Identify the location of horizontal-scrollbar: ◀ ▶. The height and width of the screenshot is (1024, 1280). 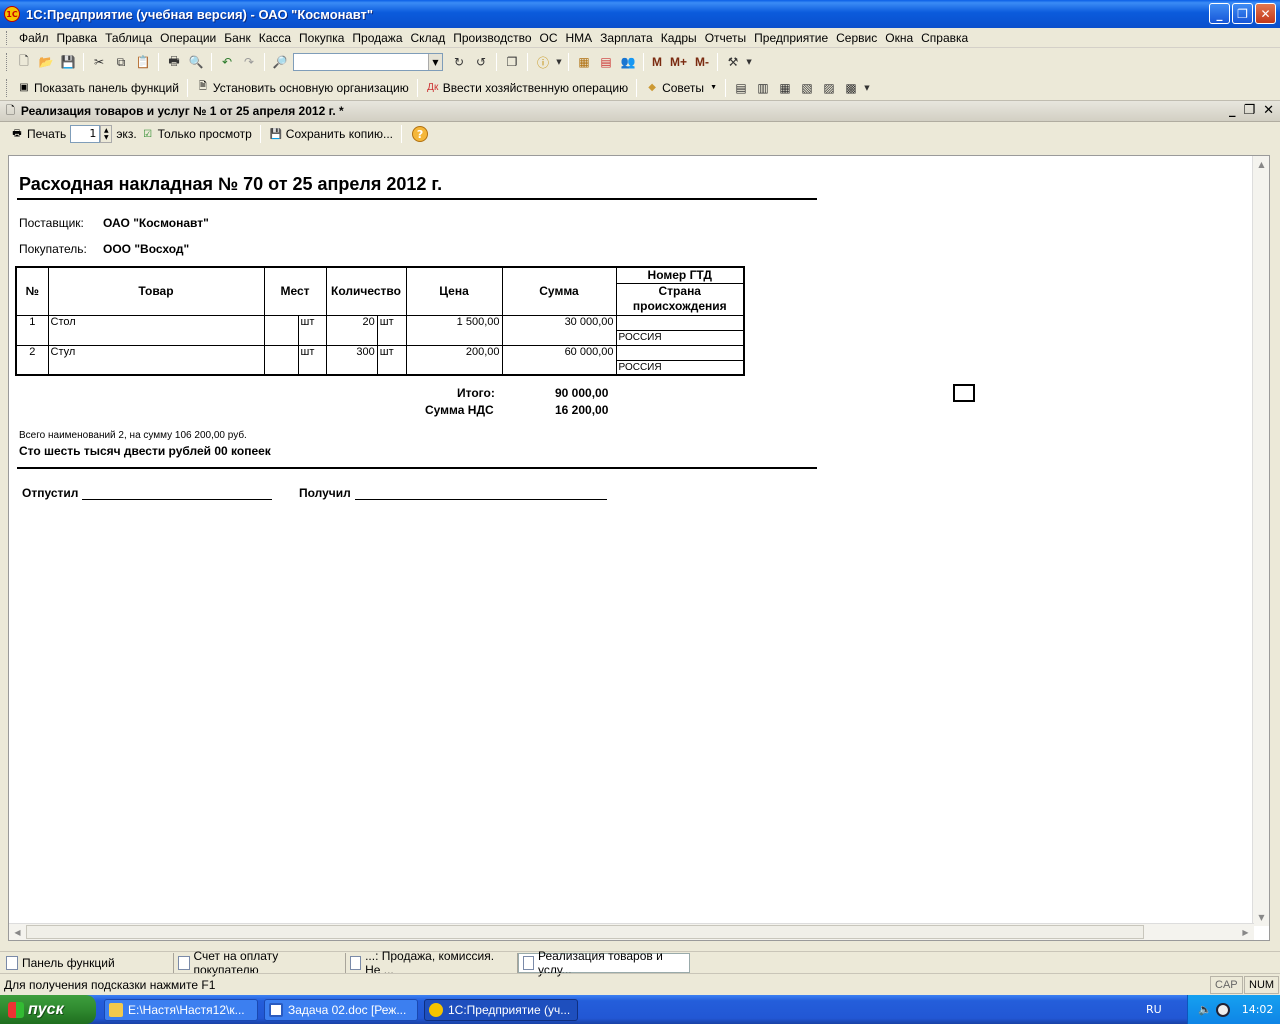
(631, 931).